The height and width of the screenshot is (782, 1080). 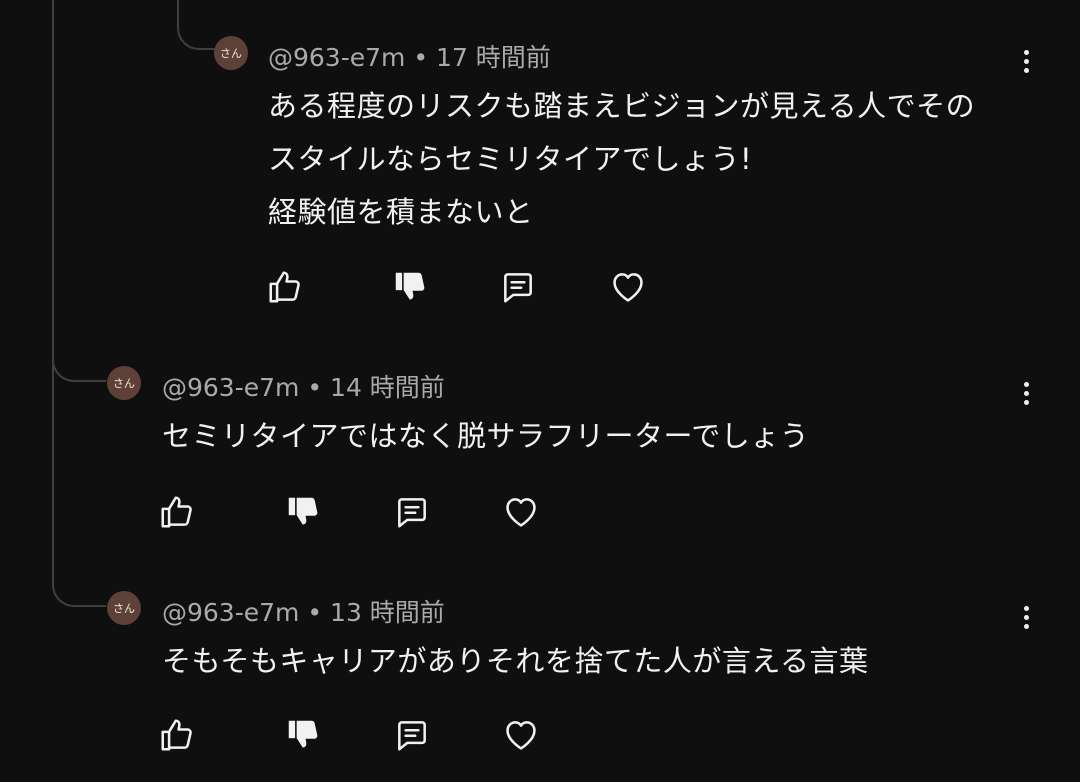 What do you see at coordinates (387, 612) in the screenshot?
I see `timestamp: 13 時間前` at bounding box center [387, 612].